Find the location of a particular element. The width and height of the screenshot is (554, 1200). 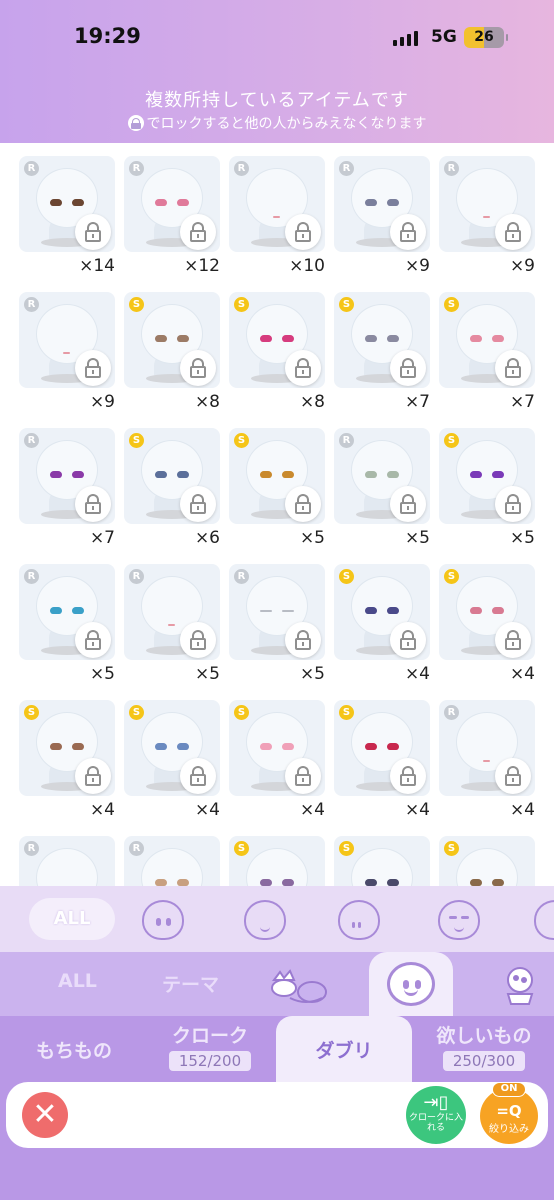

close-button: ✕ is located at coordinates (45, 1115).